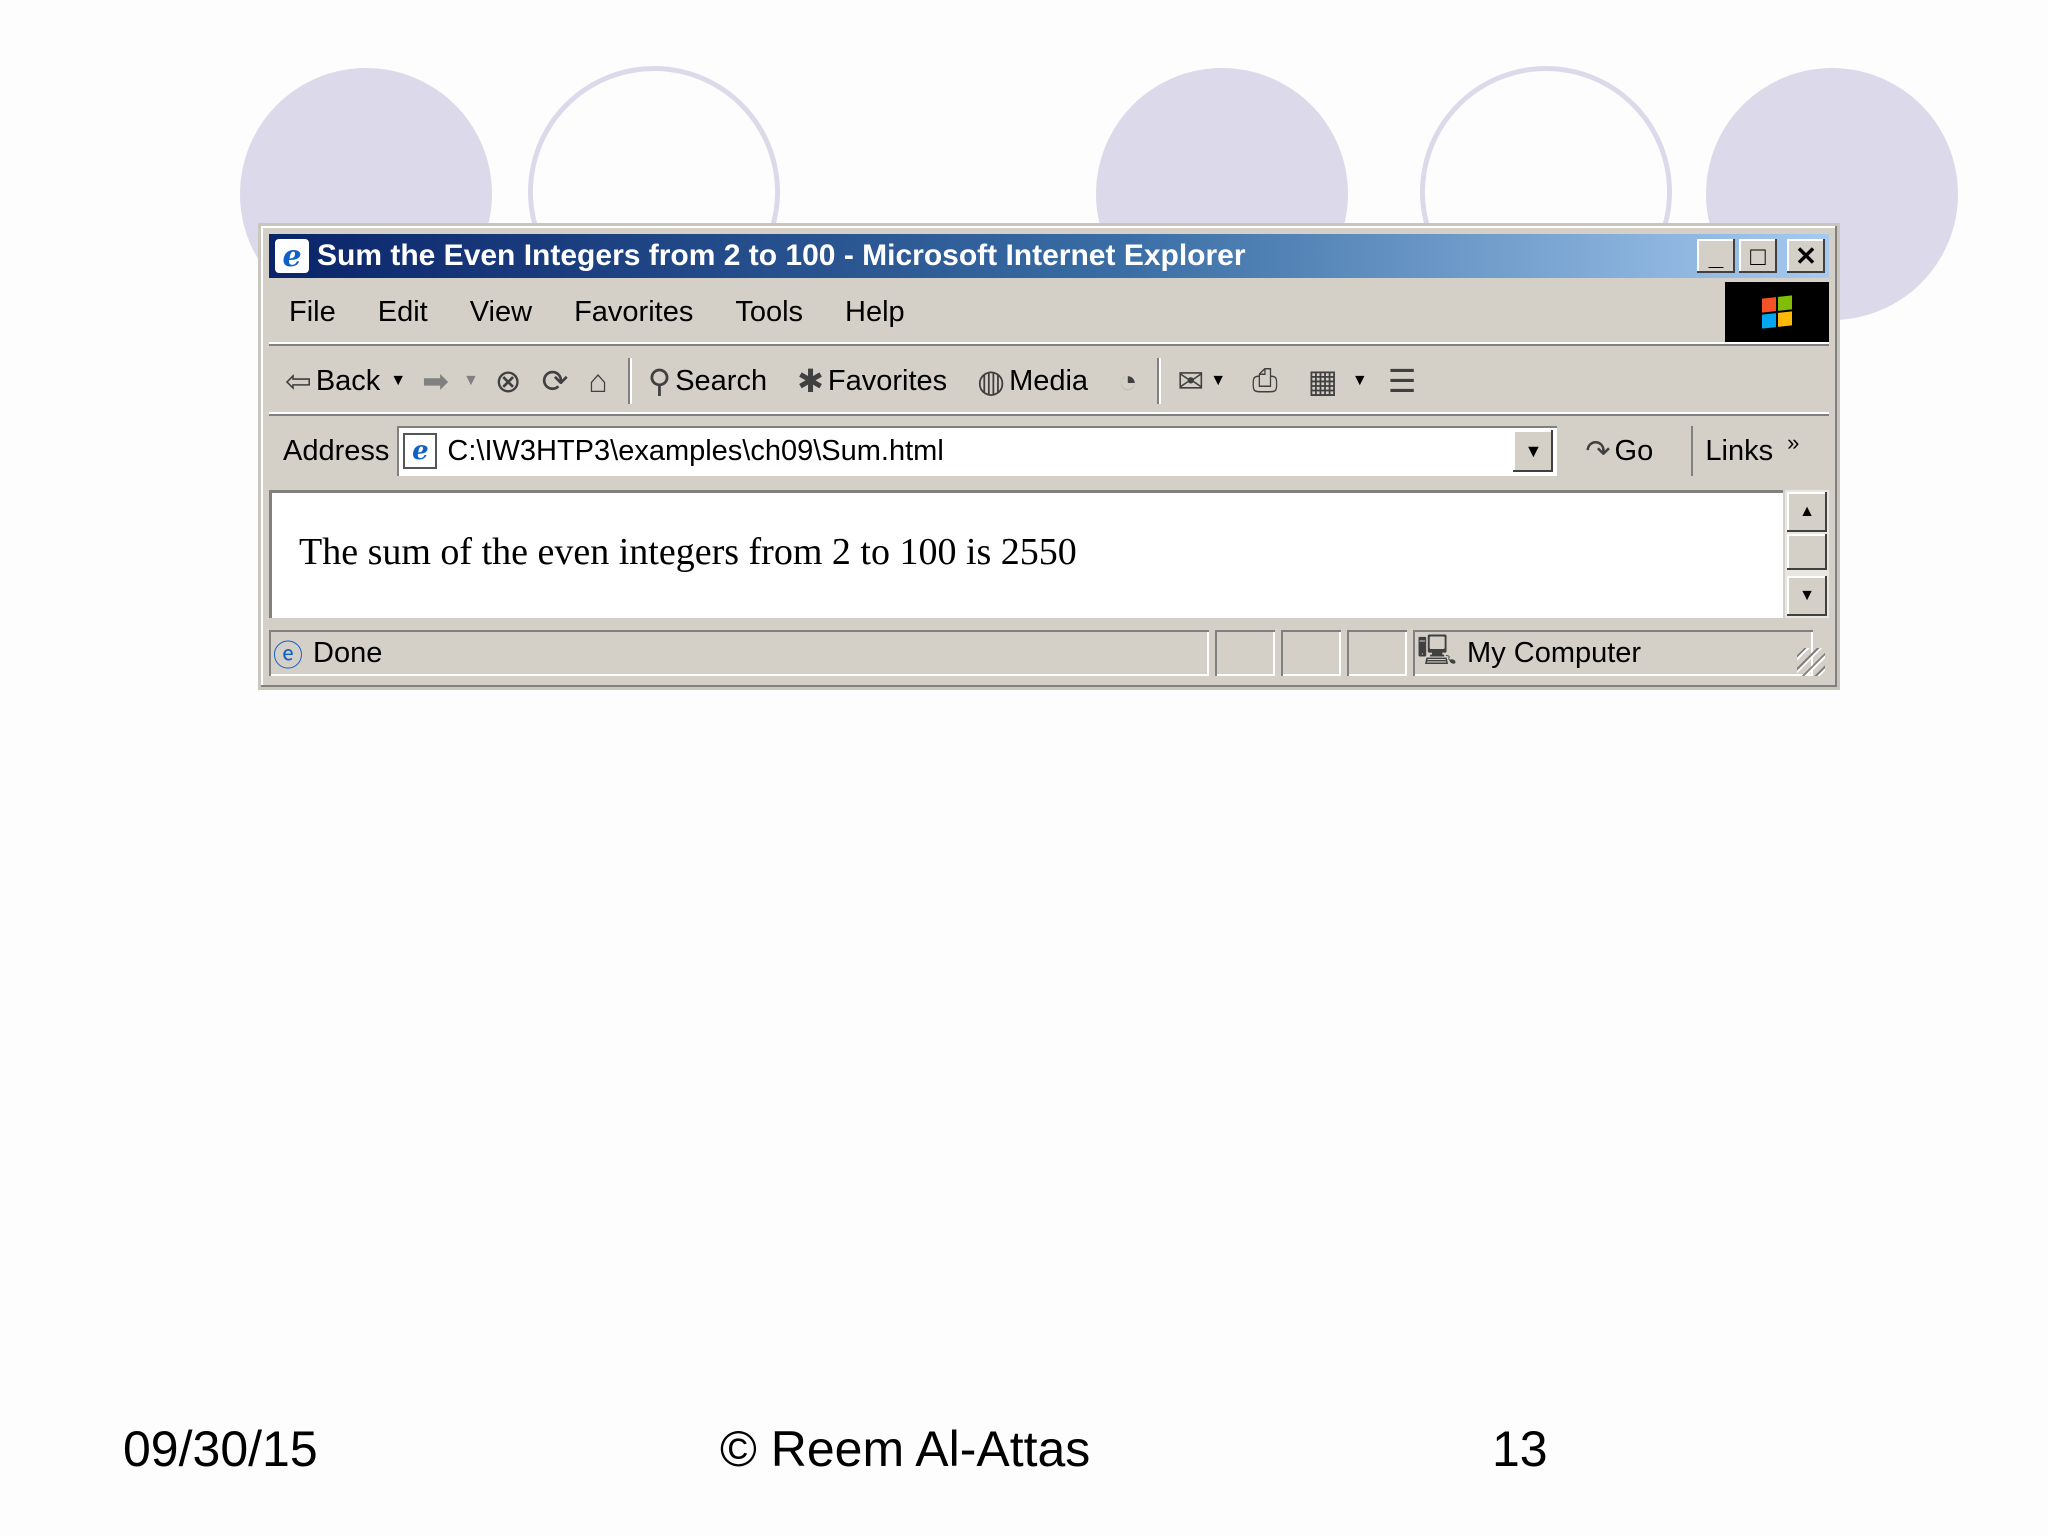 This screenshot has height=1536, width=2048. I want to click on footer-author: © Reem Al-Attas, so click(905, 1449).